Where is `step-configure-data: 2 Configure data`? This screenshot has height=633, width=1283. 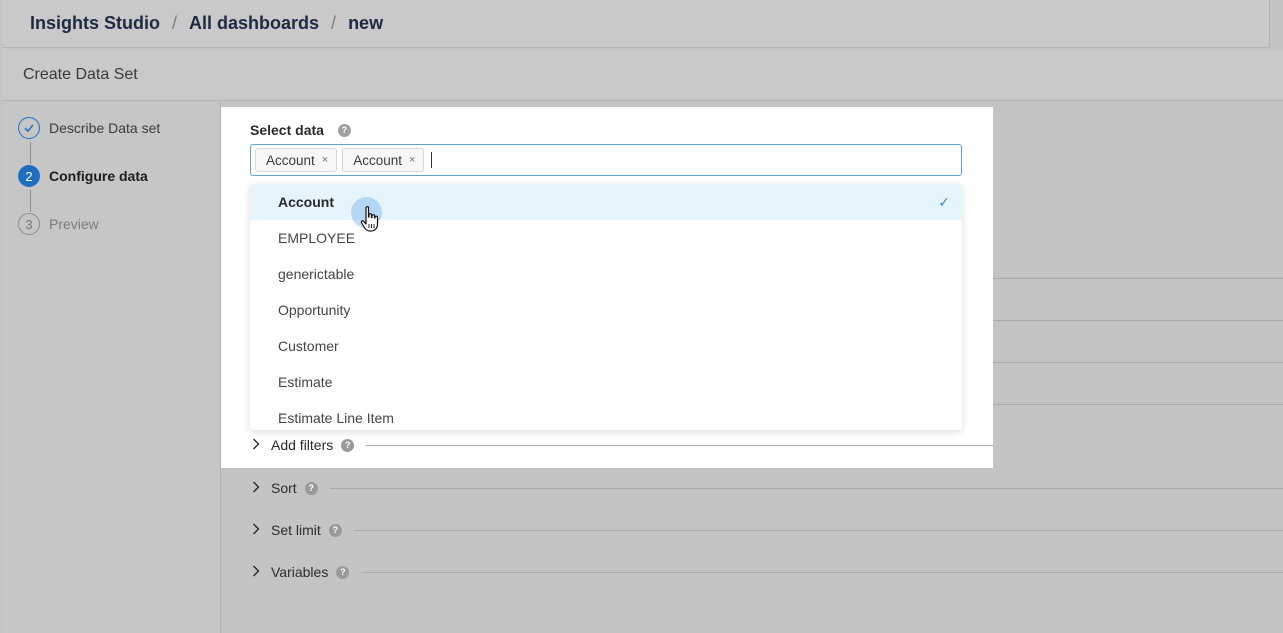
step-configure-data: 2 Configure data is located at coordinates (83, 176).